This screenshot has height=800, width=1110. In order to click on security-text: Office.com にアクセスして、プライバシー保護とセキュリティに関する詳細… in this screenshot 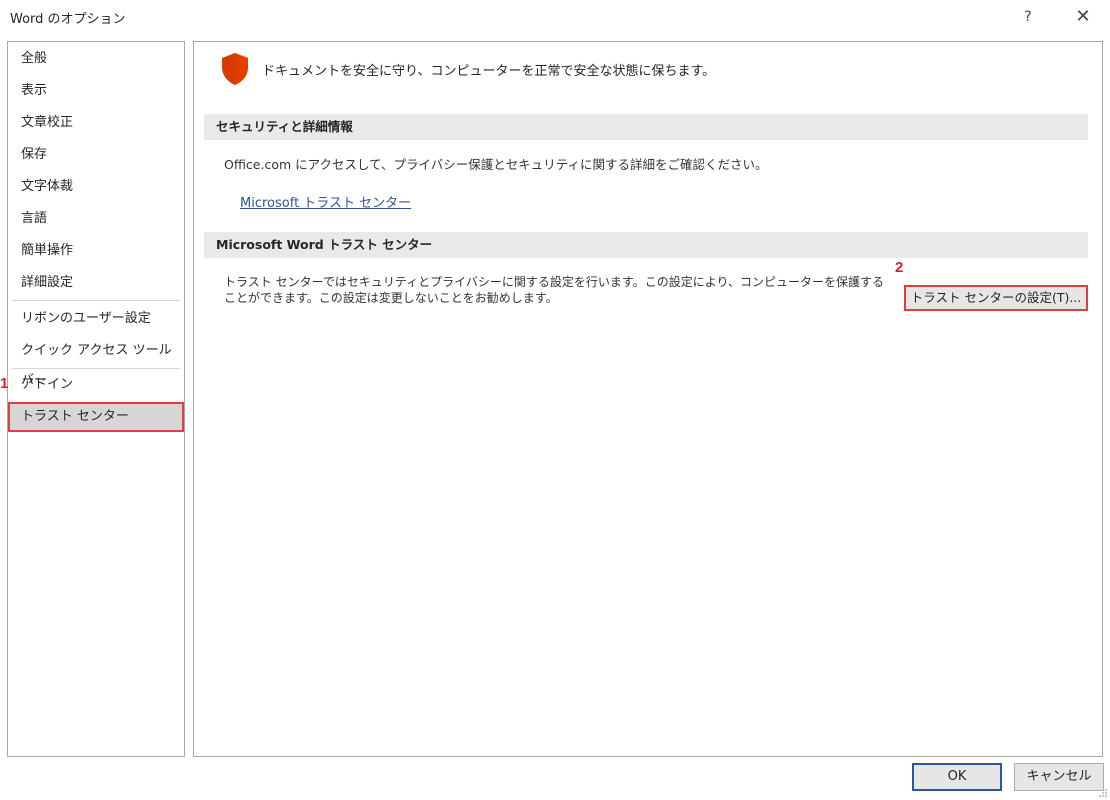, I will do `click(496, 164)`.